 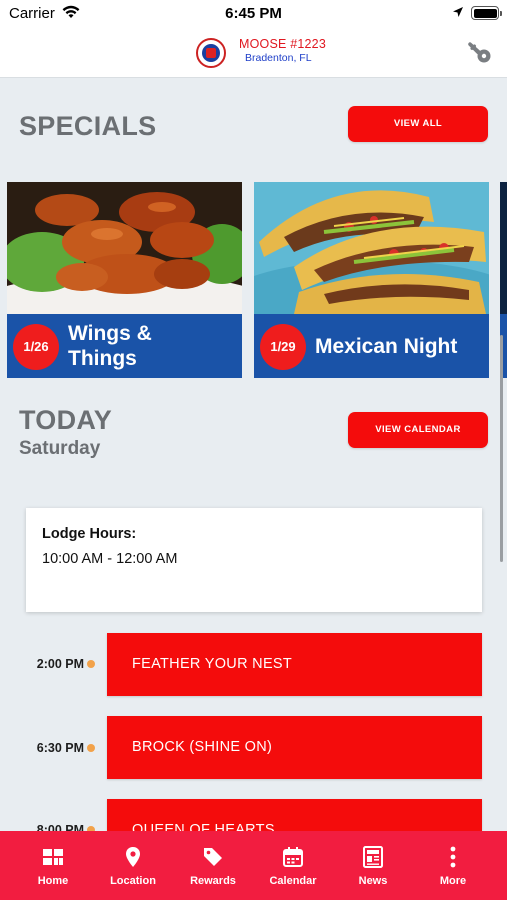 I want to click on date-badge: 1/26, so click(x=36, y=347).